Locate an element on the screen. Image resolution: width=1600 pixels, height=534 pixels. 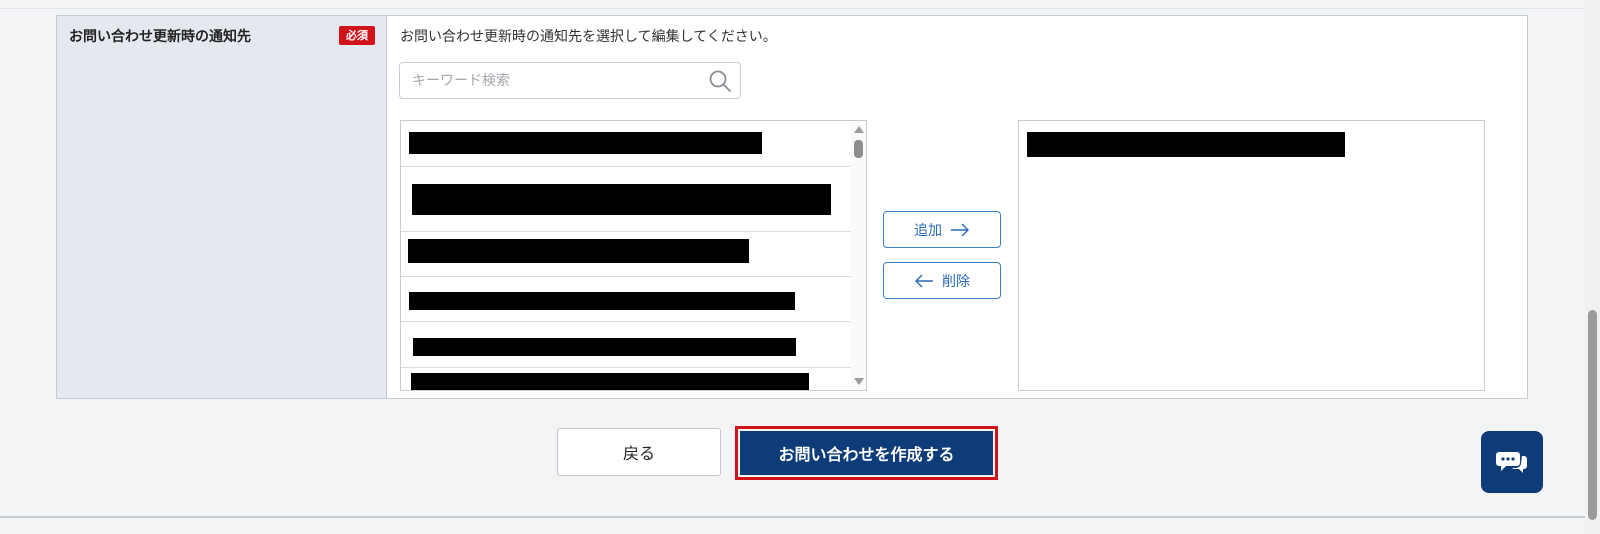
field-label-cell: お問い合わせ更新時の通知先 必須 is located at coordinates (222, 207).